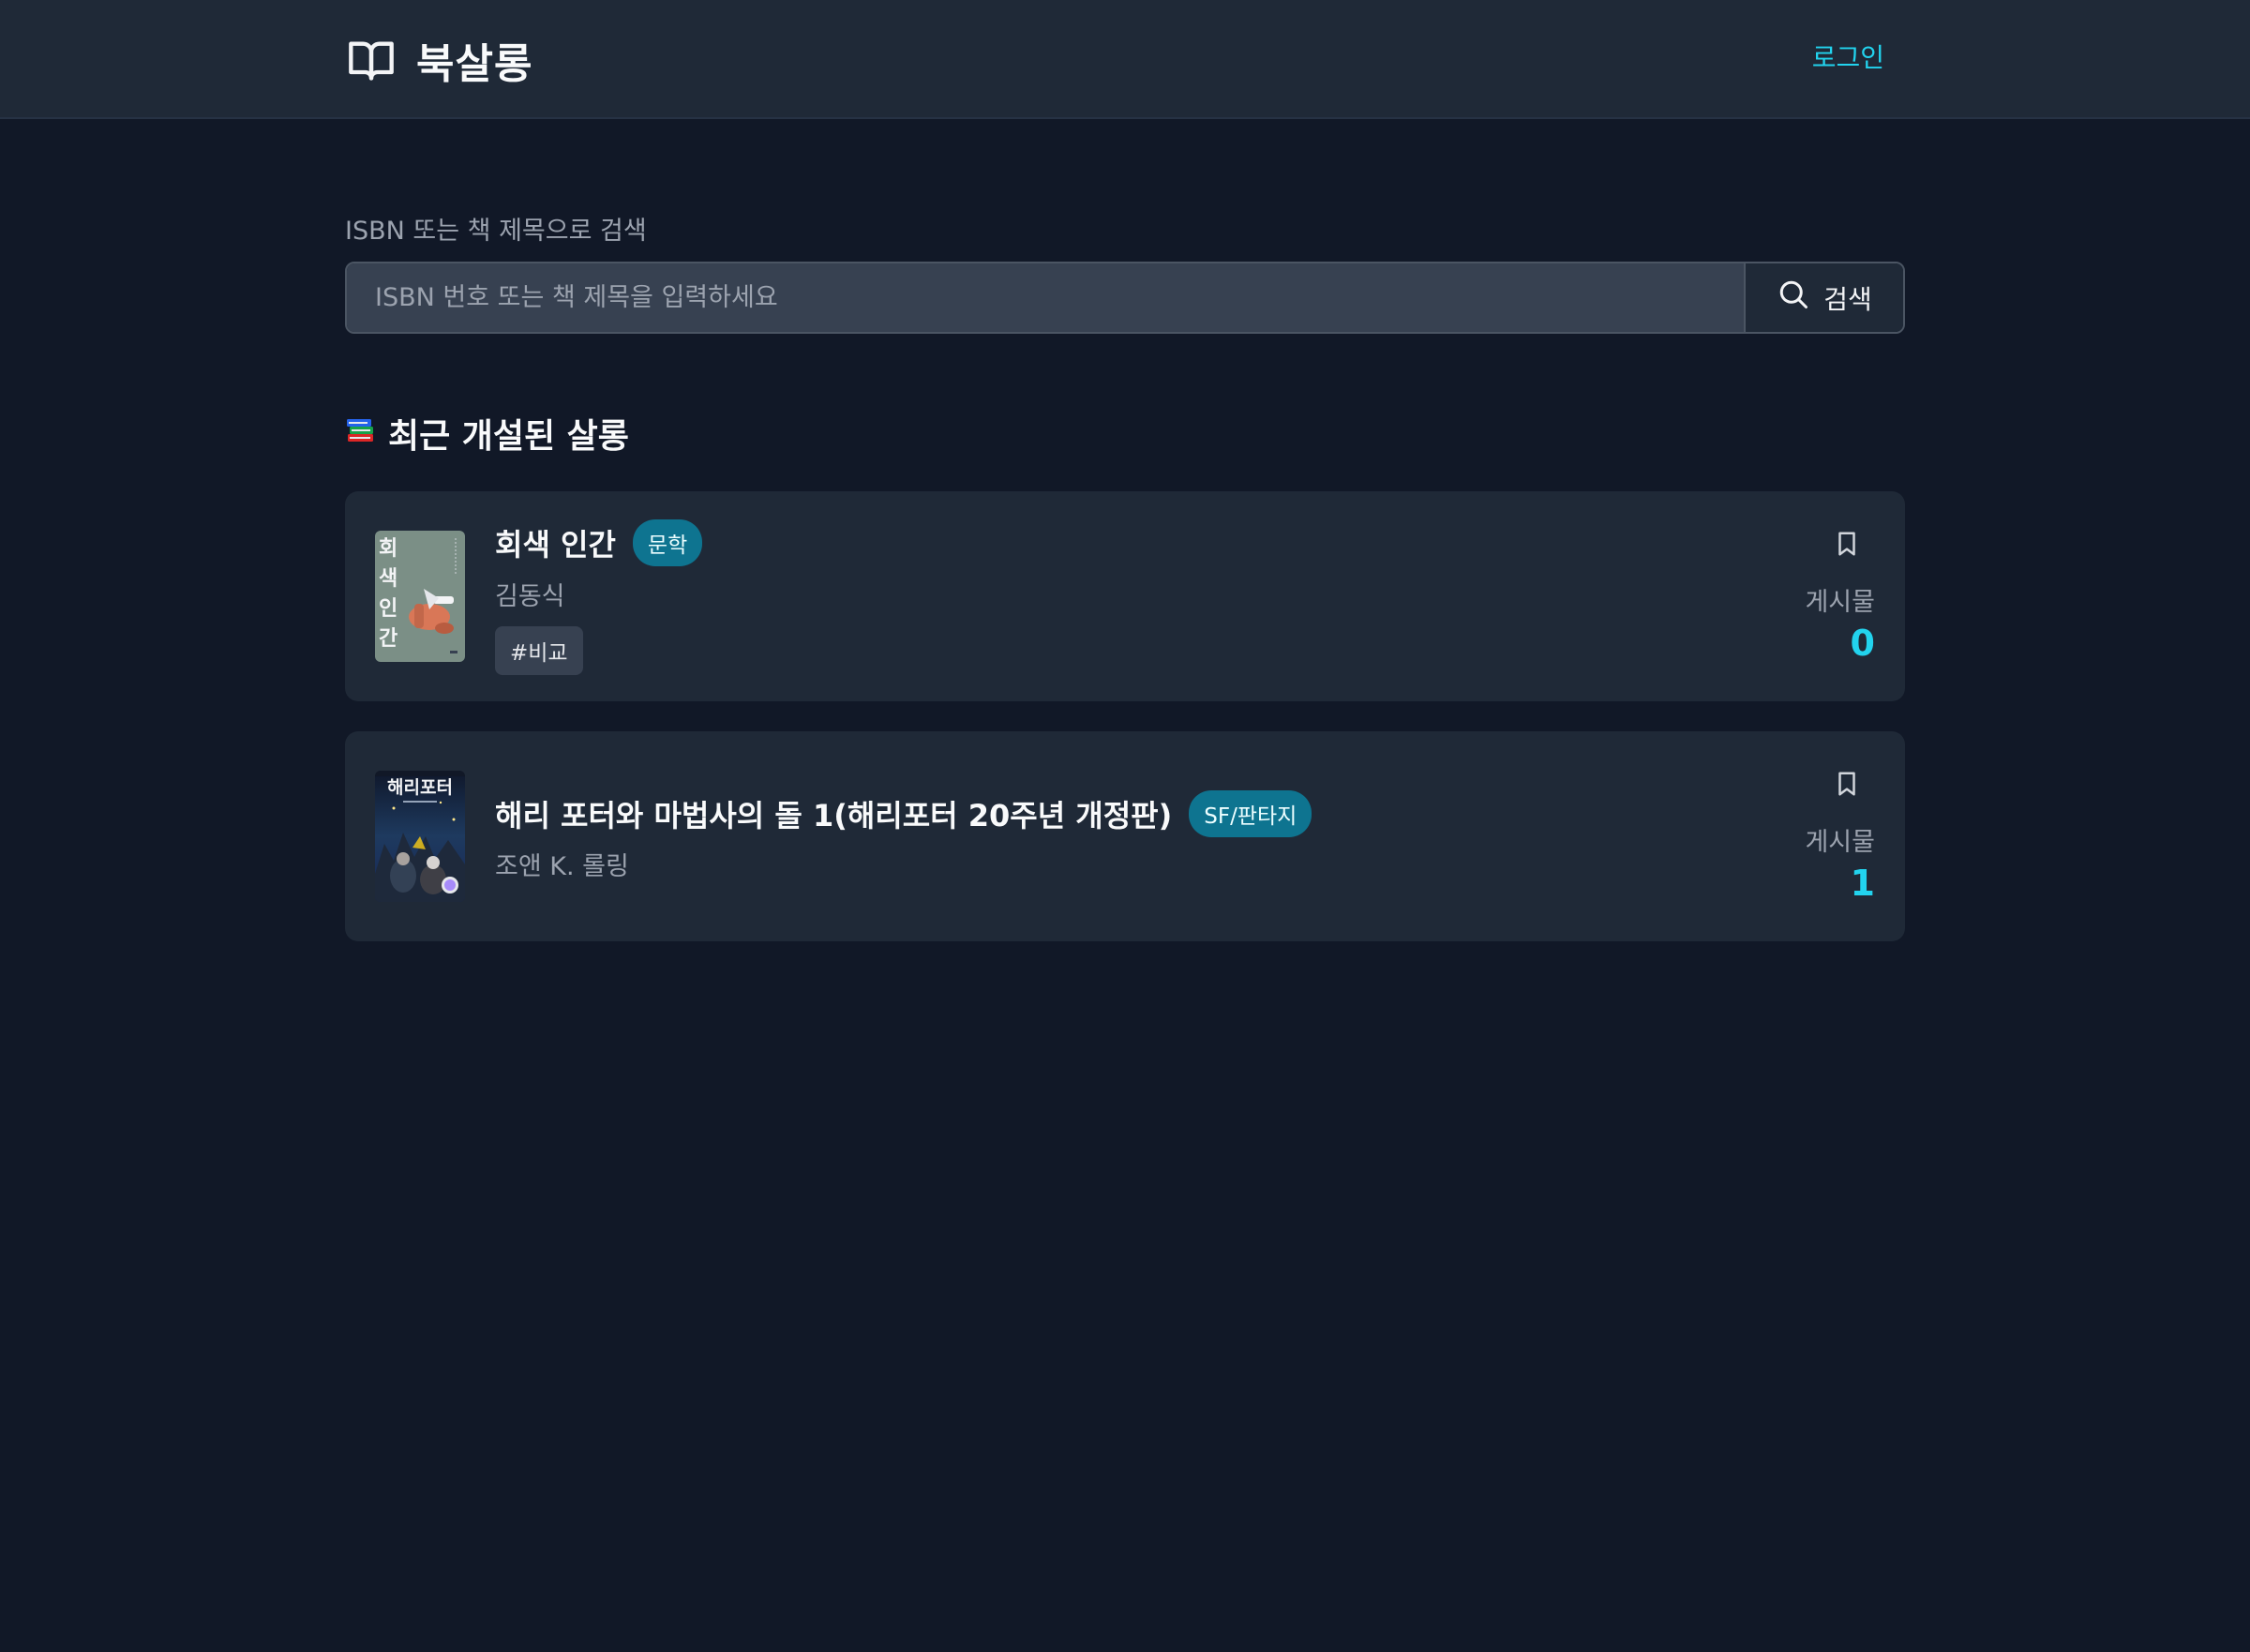 Image resolution: width=2250 pixels, height=1652 pixels. I want to click on cover-text: 인, so click(388, 608).